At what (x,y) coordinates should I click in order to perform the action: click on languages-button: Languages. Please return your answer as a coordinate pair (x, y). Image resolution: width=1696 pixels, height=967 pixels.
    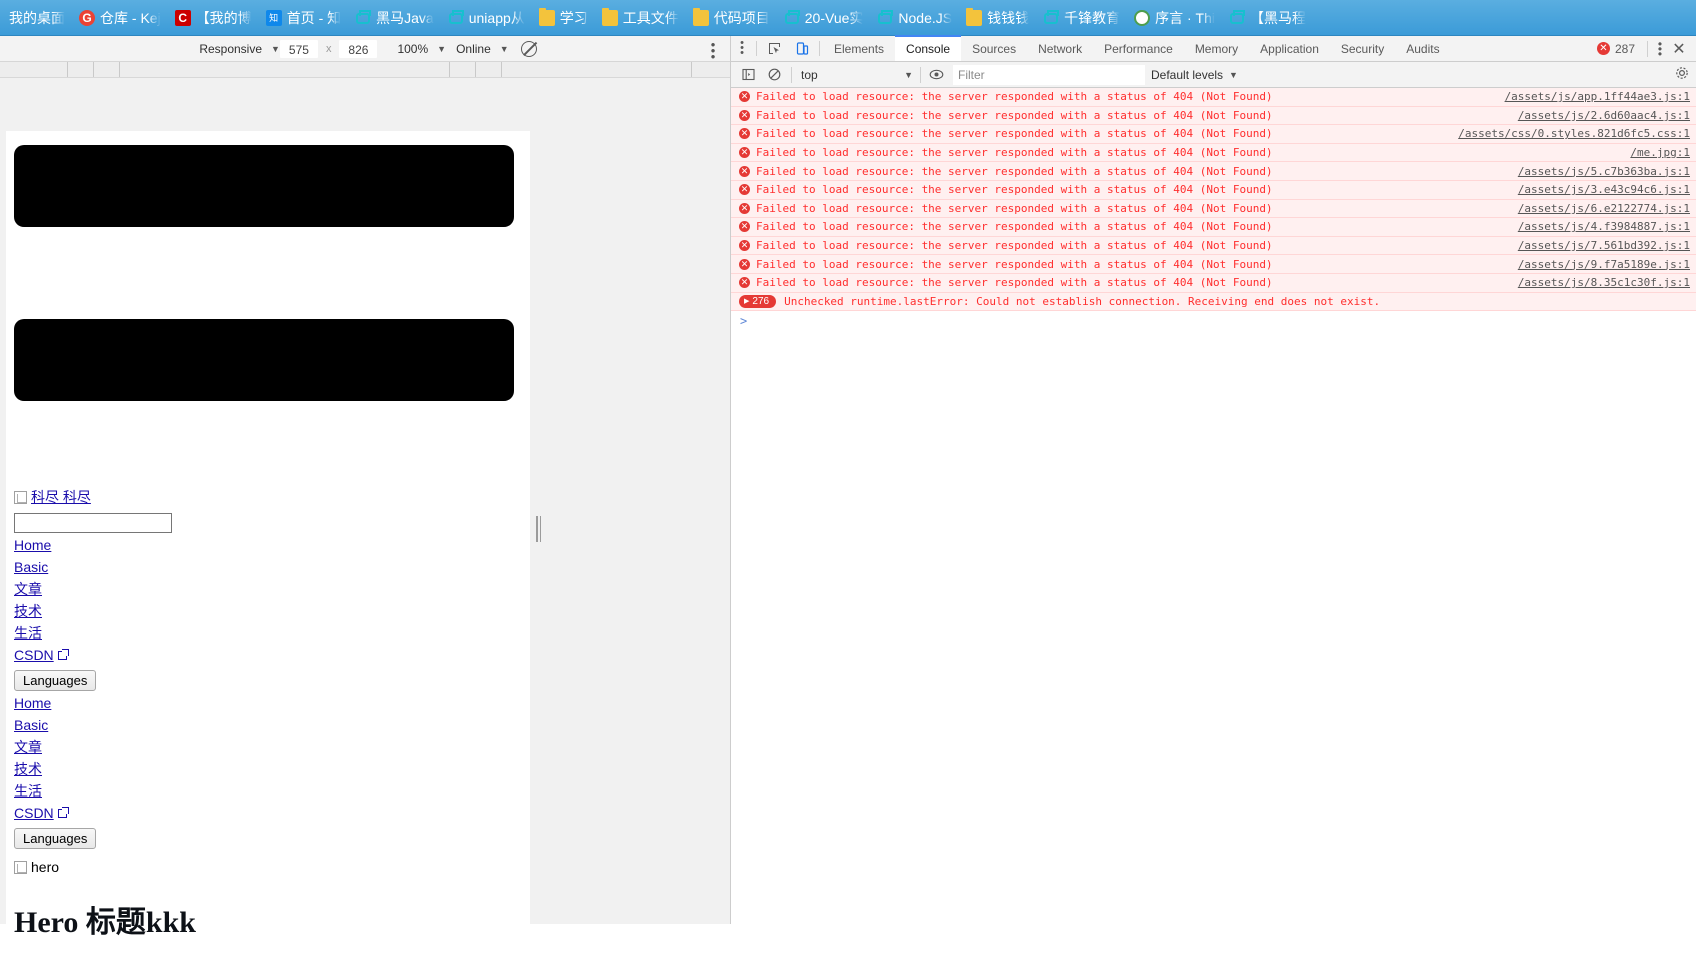
    Looking at the image, I should click on (55, 680).